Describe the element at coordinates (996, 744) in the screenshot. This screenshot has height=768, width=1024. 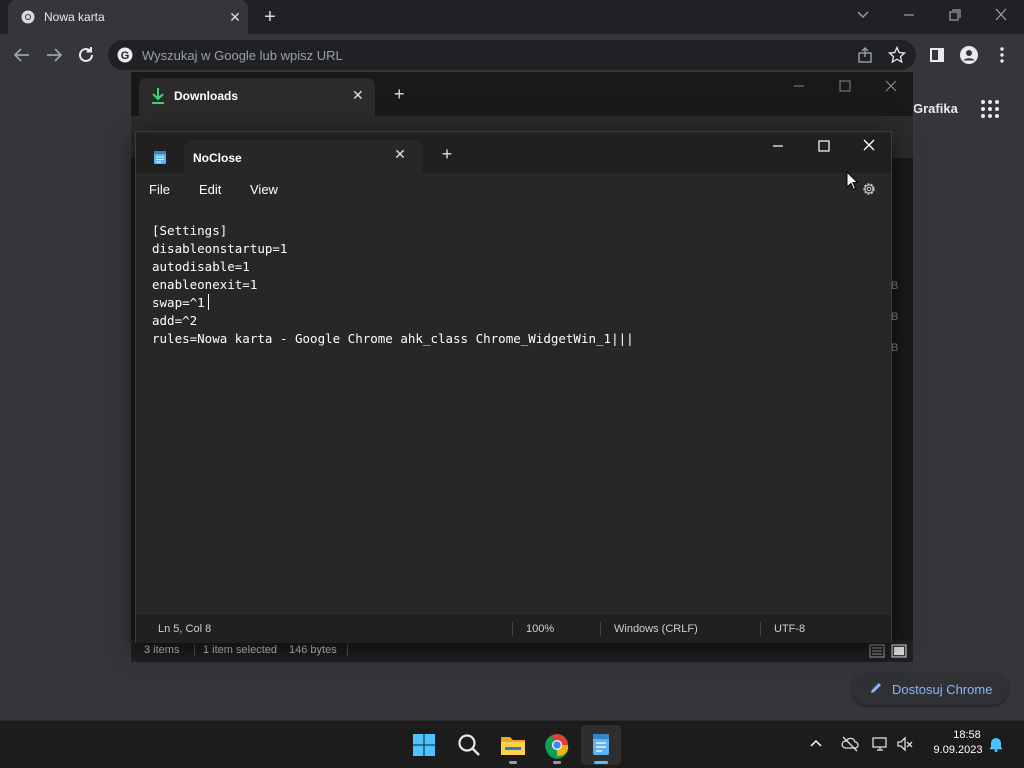
I see `notification-bell-icon` at that location.